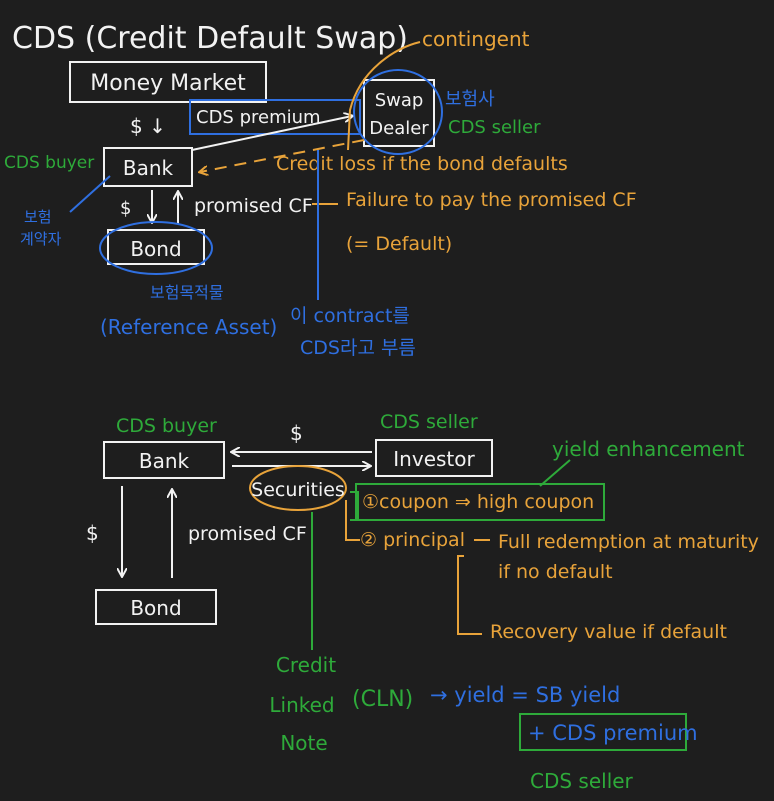 Image resolution: width=774 pixels, height=801 pixels. Describe the element at coordinates (306, 665) in the screenshot. I see `cln-line-1: Credit` at that location.